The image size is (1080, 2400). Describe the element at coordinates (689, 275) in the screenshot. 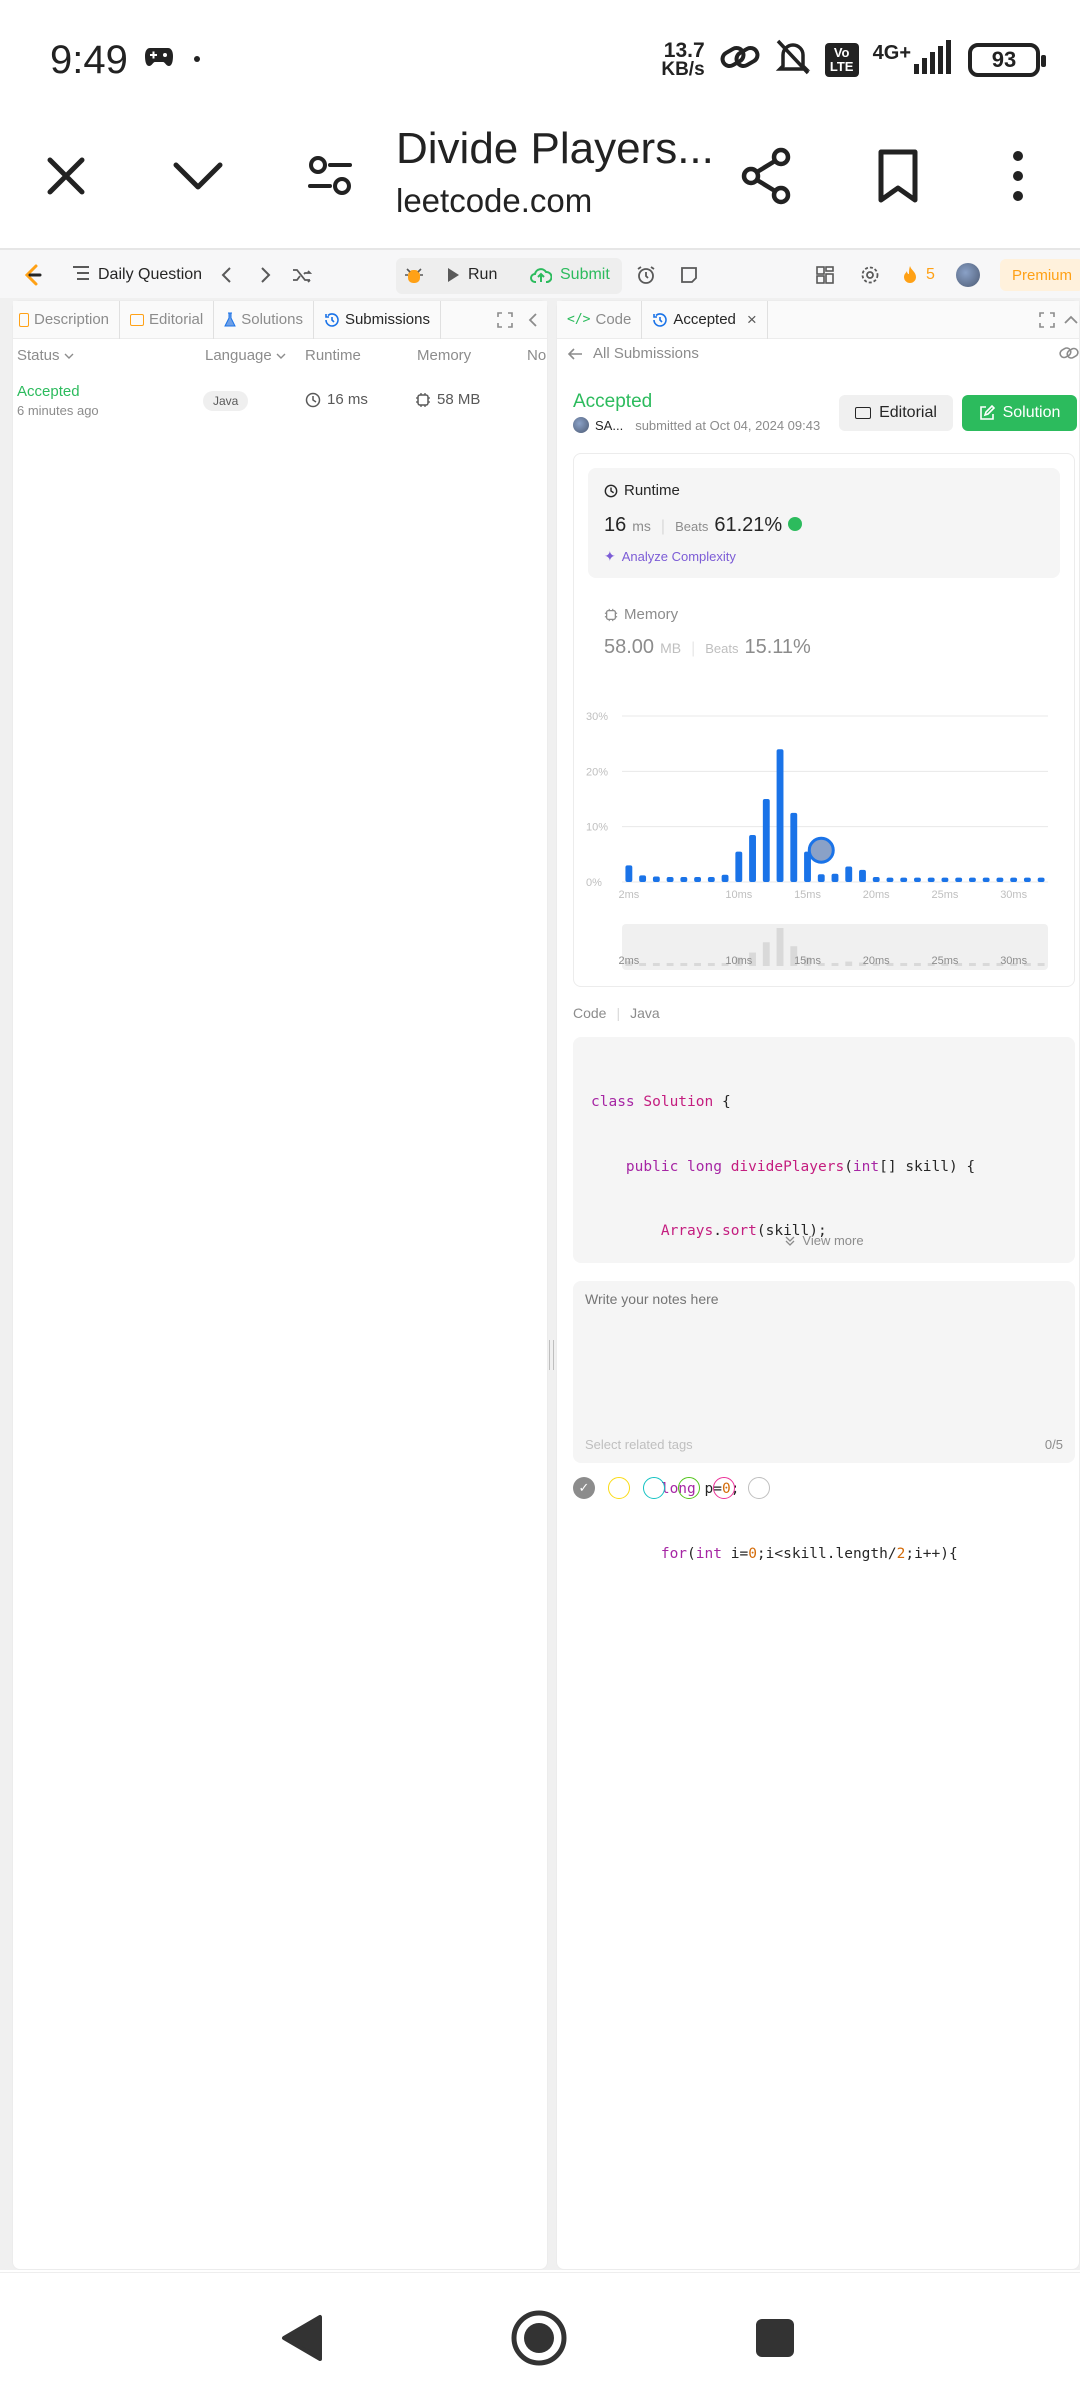

I see `notes-icon` at that location.